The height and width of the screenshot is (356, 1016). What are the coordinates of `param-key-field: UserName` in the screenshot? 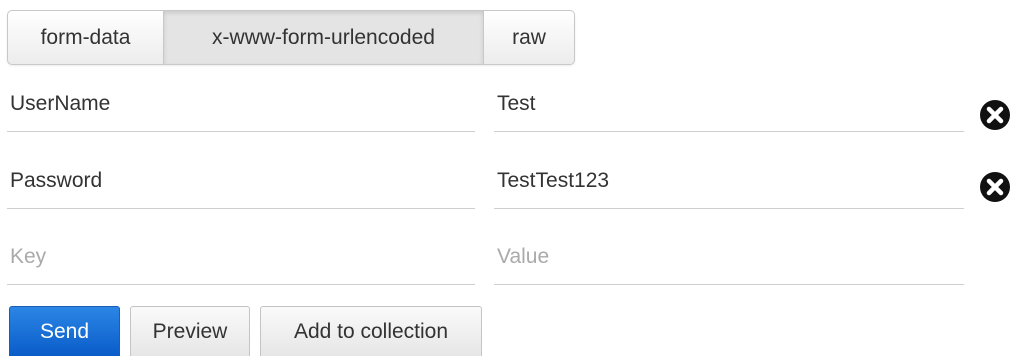 It's located at (241, 104).